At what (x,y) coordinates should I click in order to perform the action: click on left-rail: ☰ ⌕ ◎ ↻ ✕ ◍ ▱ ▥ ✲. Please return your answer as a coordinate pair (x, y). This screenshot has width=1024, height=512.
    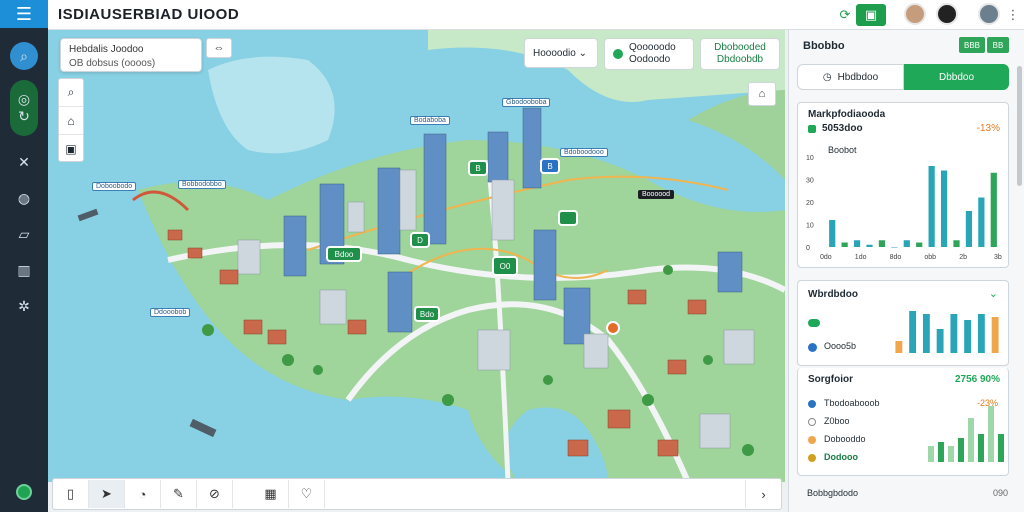
    Looking at the image, I should click on (24, 256).